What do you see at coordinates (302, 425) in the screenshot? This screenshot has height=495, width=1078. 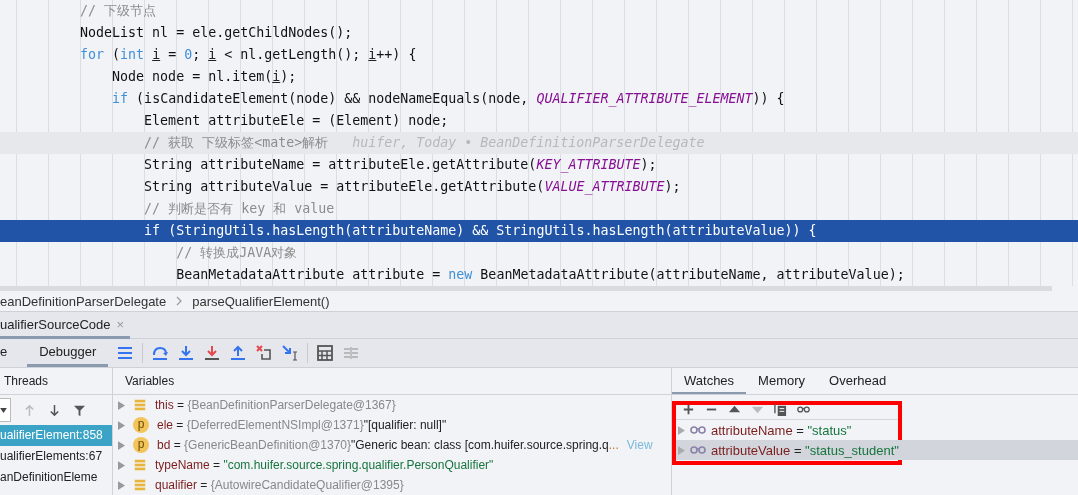 I see `variable-value: ele = {DeferredElementNSImpl@1371}"[qualifier: null]"` at bounding box center [302, 425].